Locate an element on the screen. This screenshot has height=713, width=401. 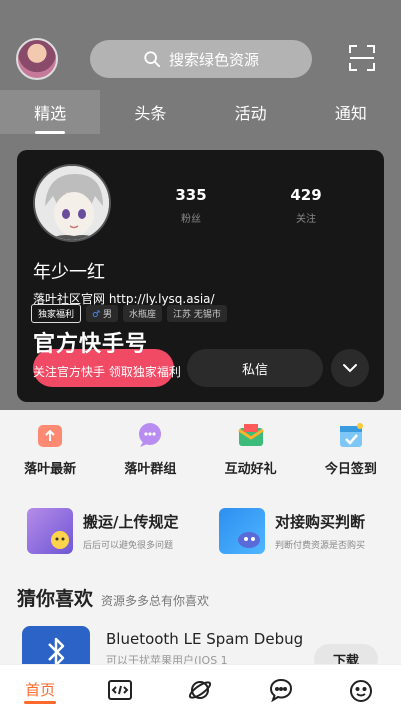
entry-label: 互动好礼 is located at coordinates (250, 469).